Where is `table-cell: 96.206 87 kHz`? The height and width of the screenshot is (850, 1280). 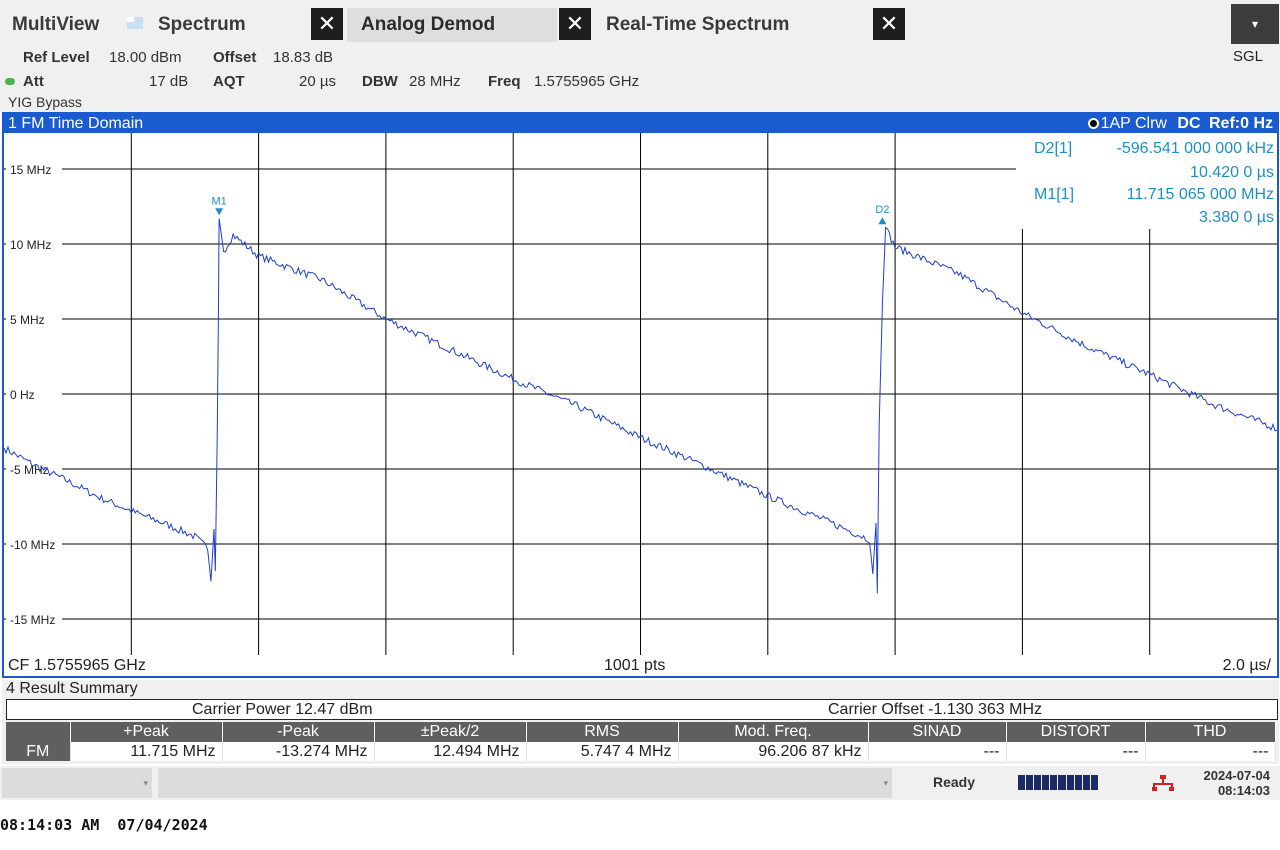 table-cell: 96.206 87 kHz is located at coordinates (773, 751).